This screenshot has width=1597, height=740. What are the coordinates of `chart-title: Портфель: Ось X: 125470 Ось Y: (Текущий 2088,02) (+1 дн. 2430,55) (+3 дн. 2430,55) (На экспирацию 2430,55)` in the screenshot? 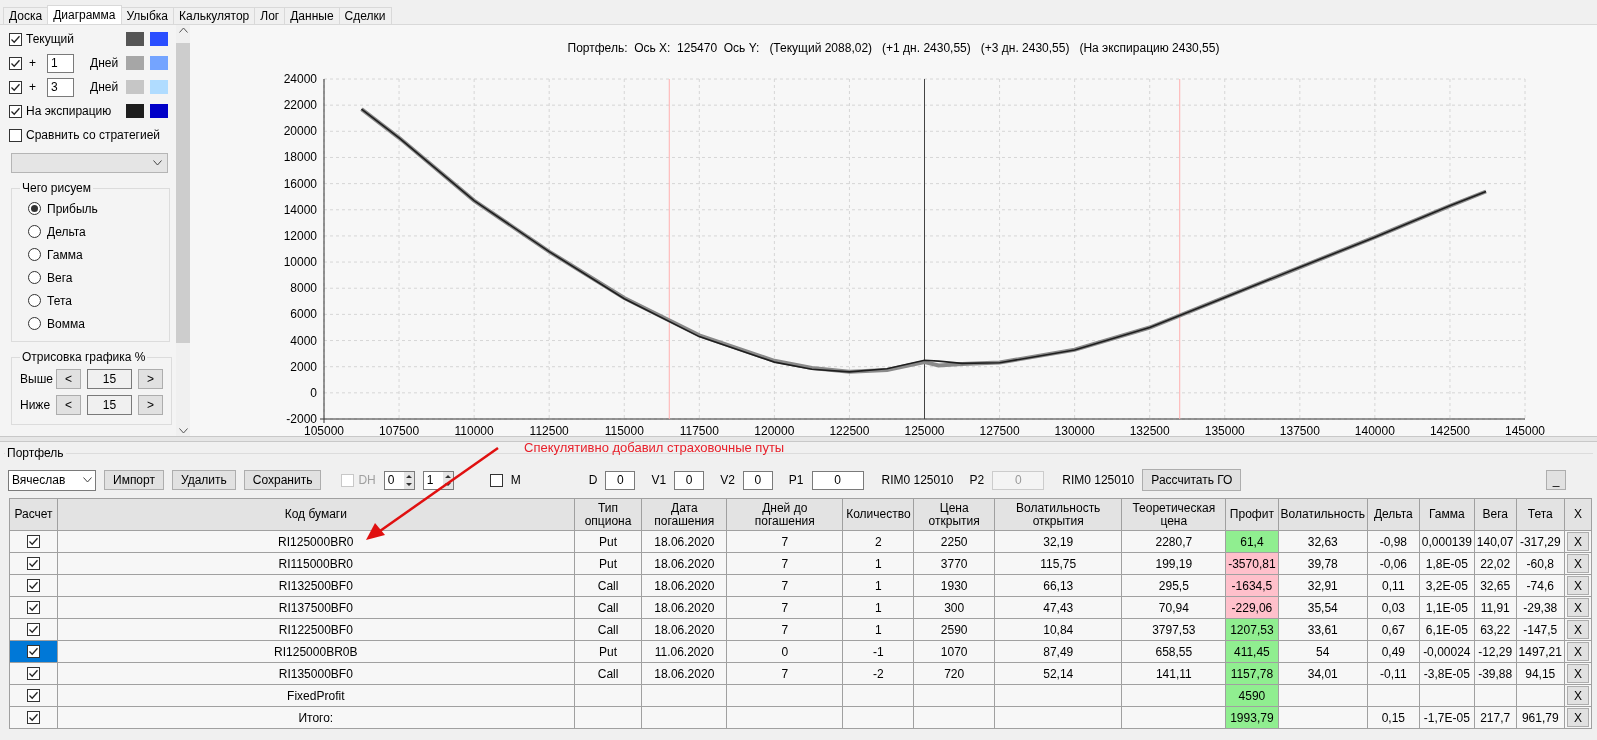 It's located at (893, 49).